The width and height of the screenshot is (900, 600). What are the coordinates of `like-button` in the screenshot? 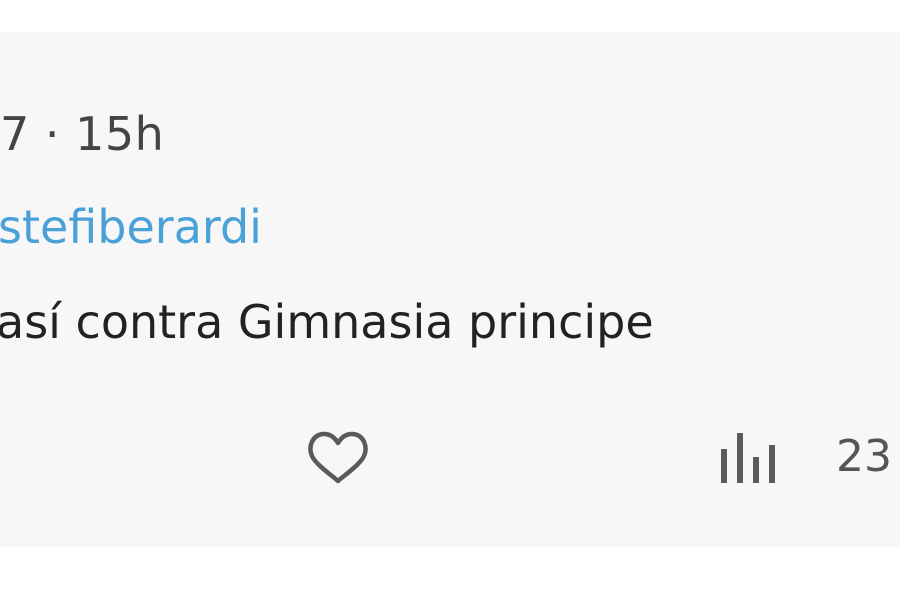 It's located at (338, 457).